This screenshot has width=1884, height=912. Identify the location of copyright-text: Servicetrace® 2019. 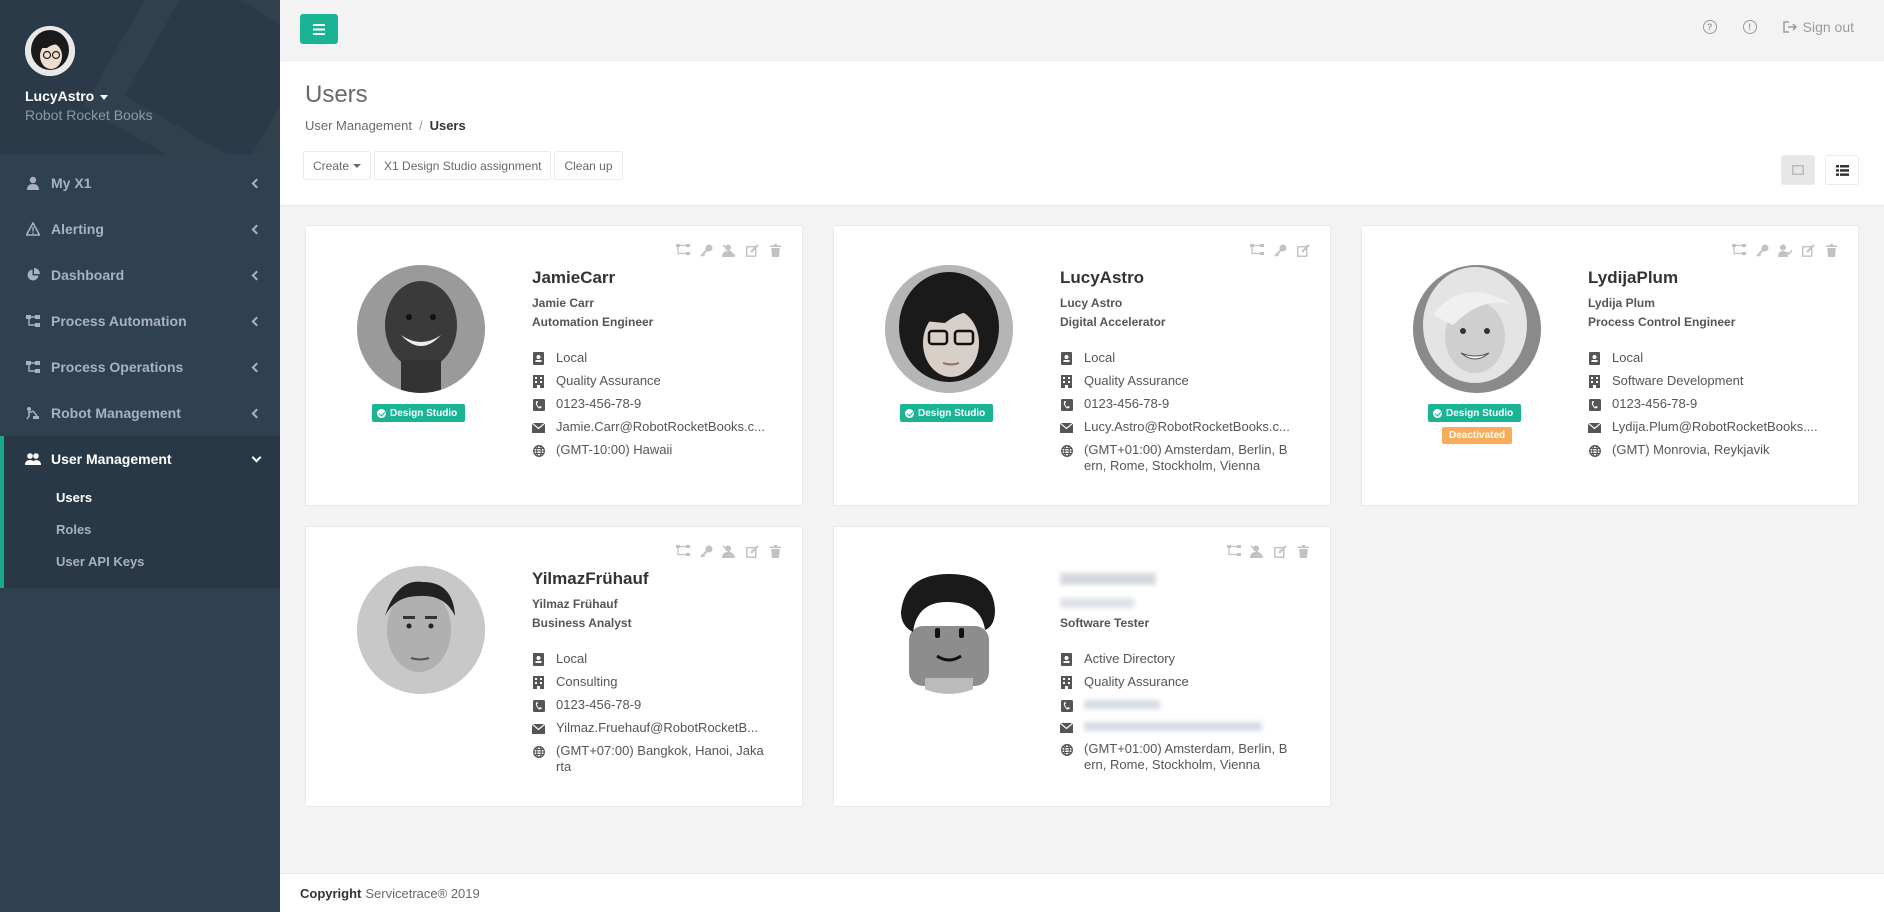
(422, 893).